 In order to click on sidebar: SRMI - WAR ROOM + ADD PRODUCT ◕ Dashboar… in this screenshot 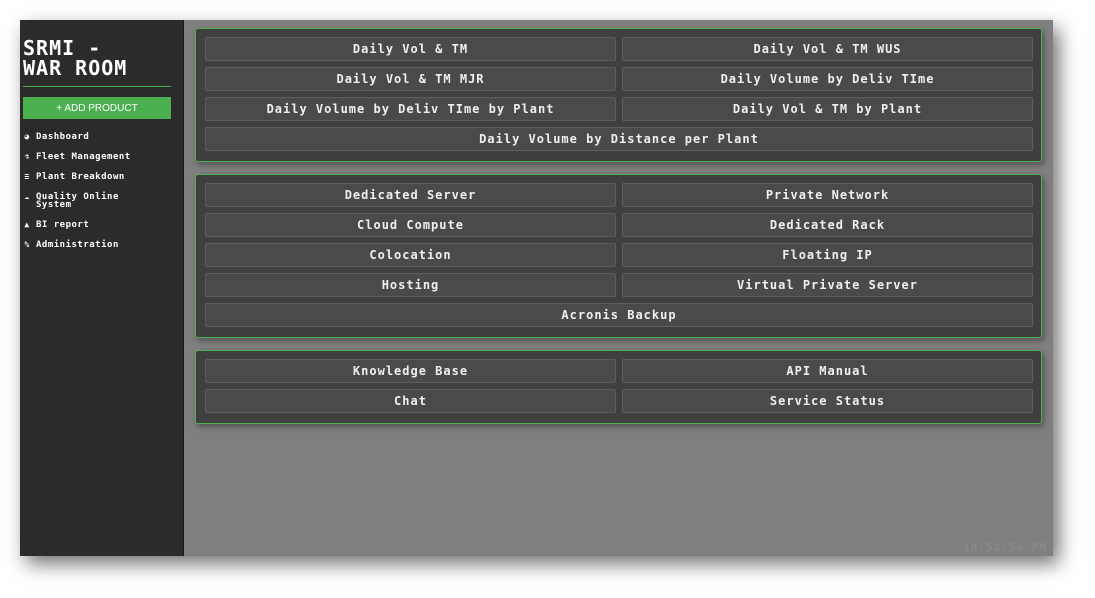, I will do `click(102, 288)`.